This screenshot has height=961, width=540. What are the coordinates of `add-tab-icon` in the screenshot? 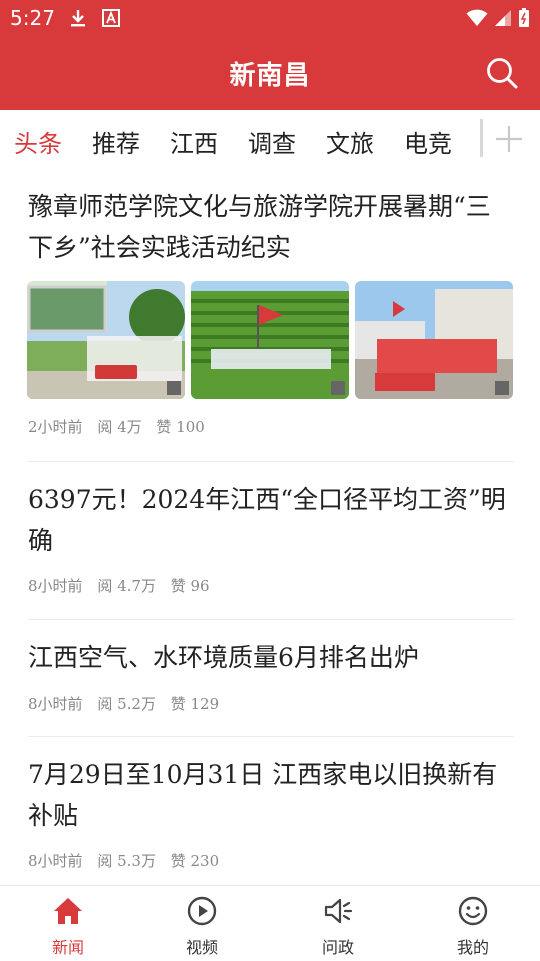 It's located at (509, 139).